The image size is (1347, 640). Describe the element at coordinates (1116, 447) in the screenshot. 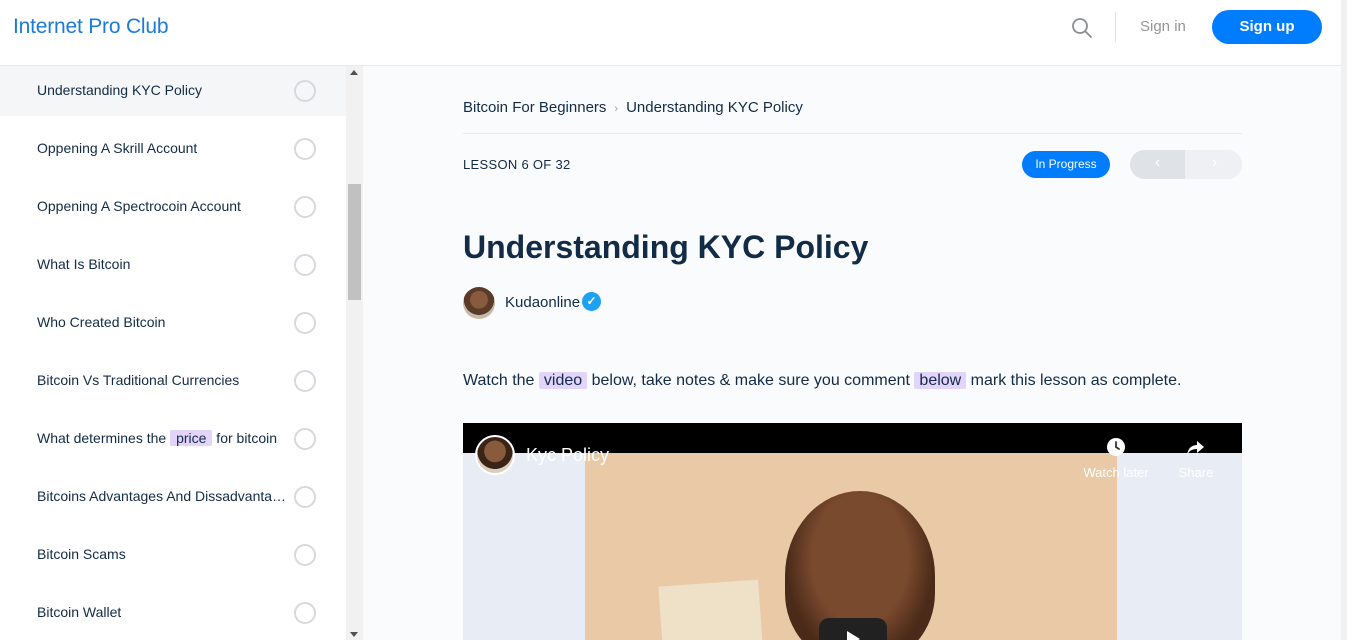

I see `clock-icon` at that location.